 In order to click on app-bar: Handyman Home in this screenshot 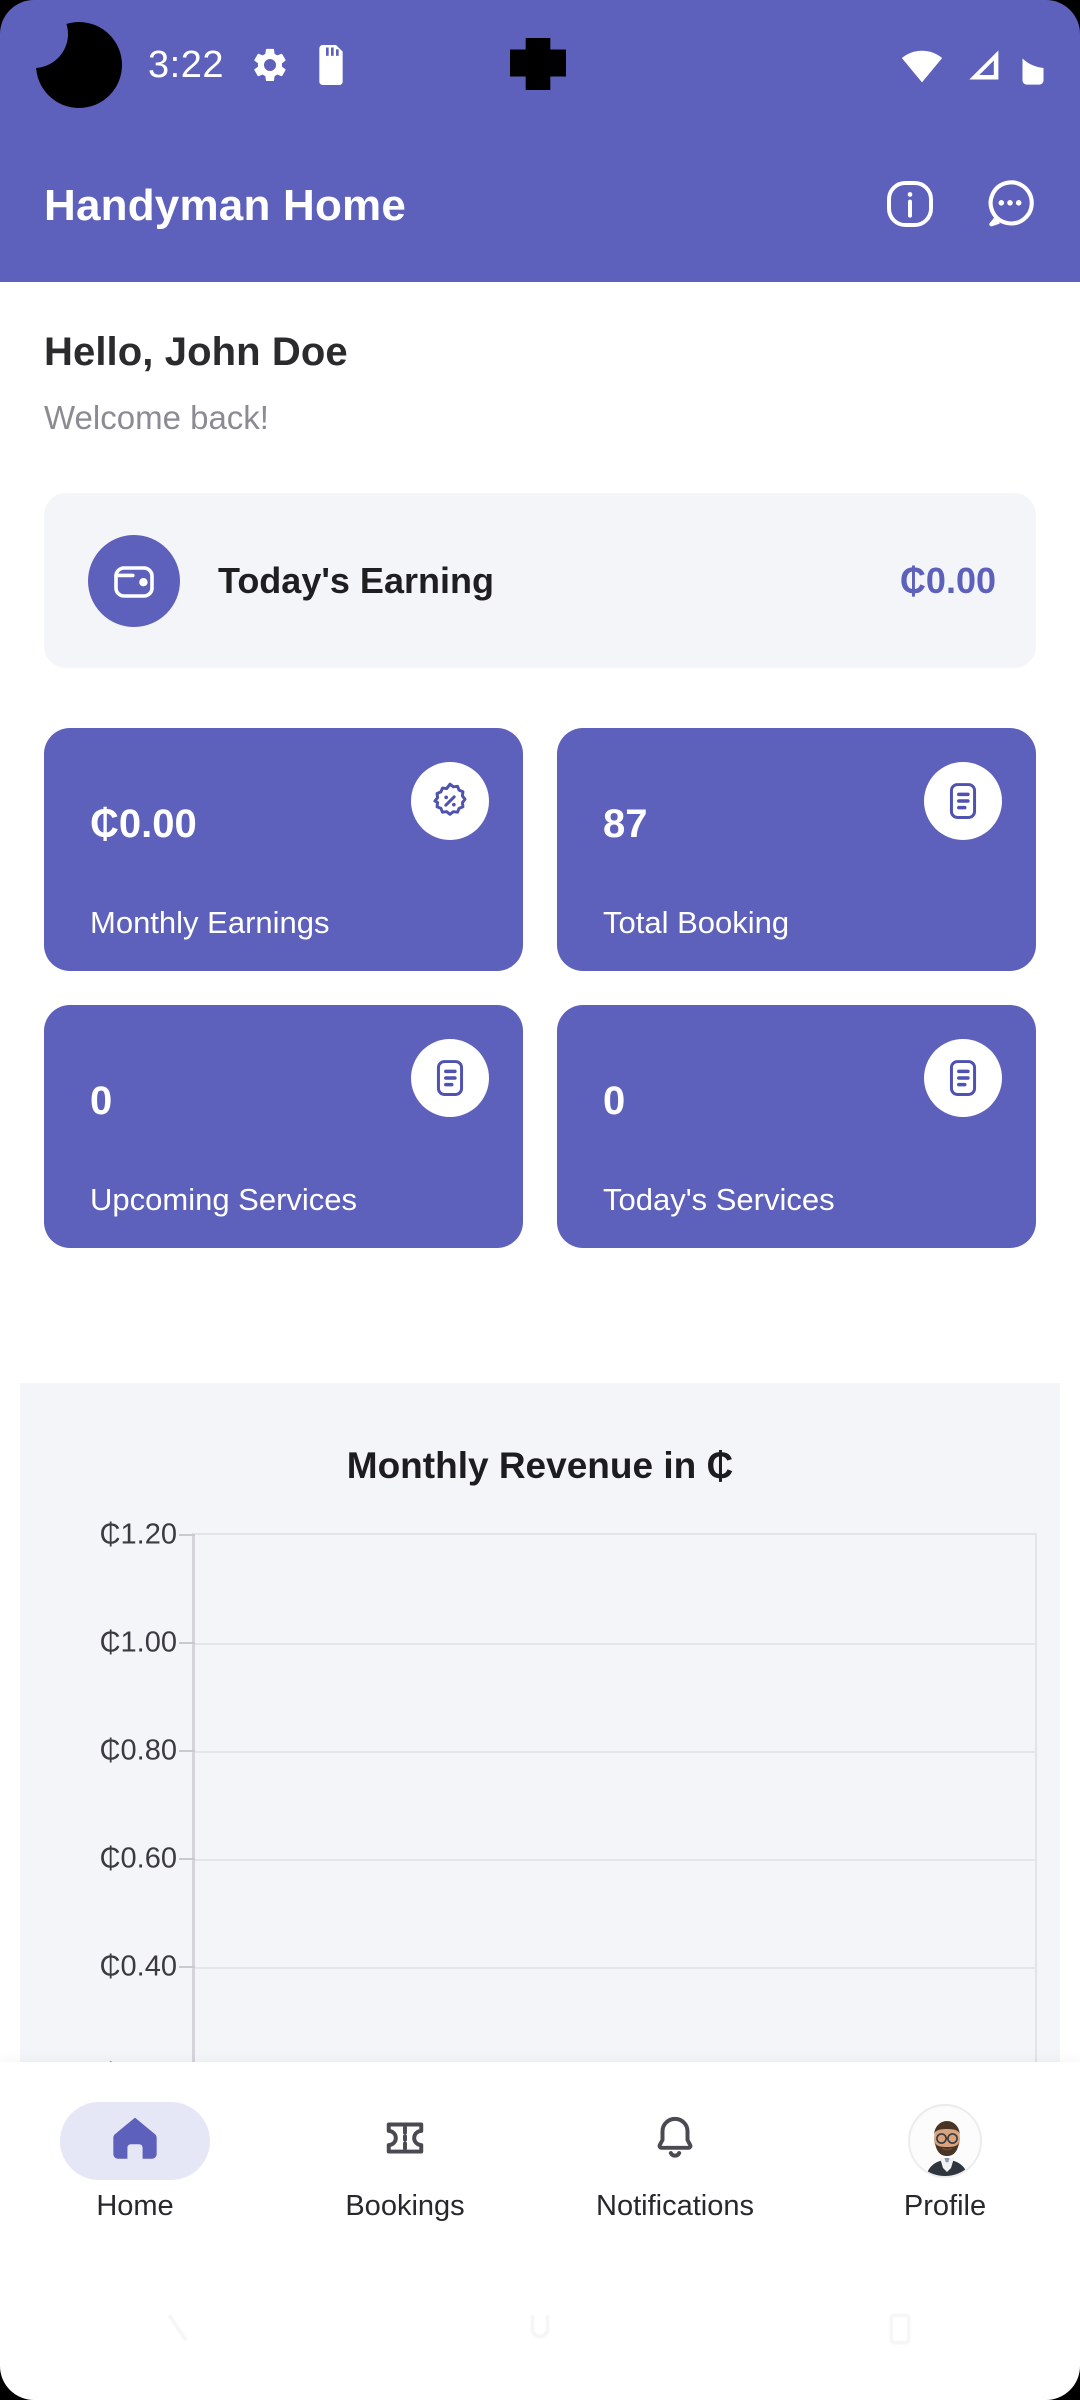, I will do `click(540, 206)`.